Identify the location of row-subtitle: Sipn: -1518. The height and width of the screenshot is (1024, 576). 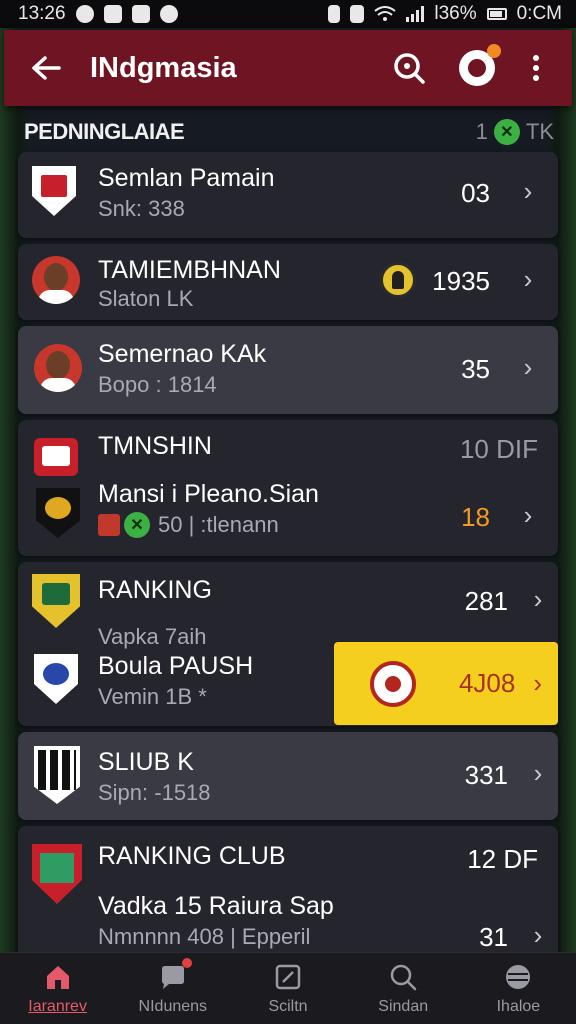
(154, 792).